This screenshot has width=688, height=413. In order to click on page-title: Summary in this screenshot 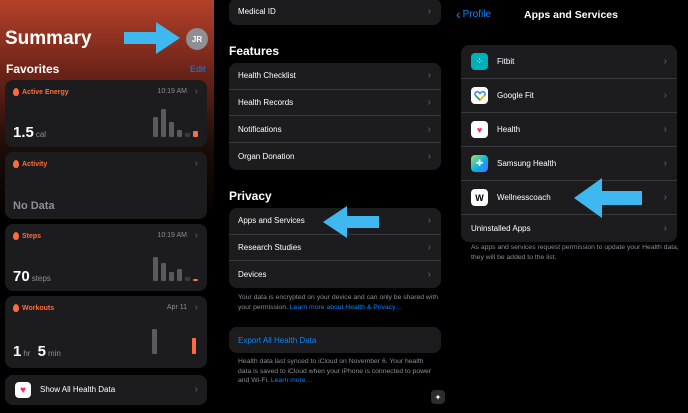, I will do `click(48, 38)`.